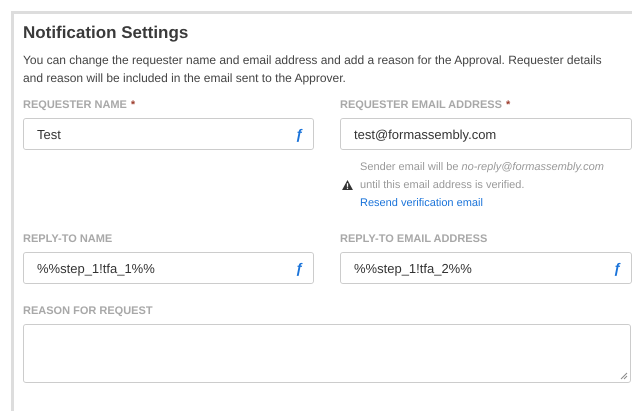 This screenshot has width=632, height=411. I want to click on warning-icon, so click(347, 185).